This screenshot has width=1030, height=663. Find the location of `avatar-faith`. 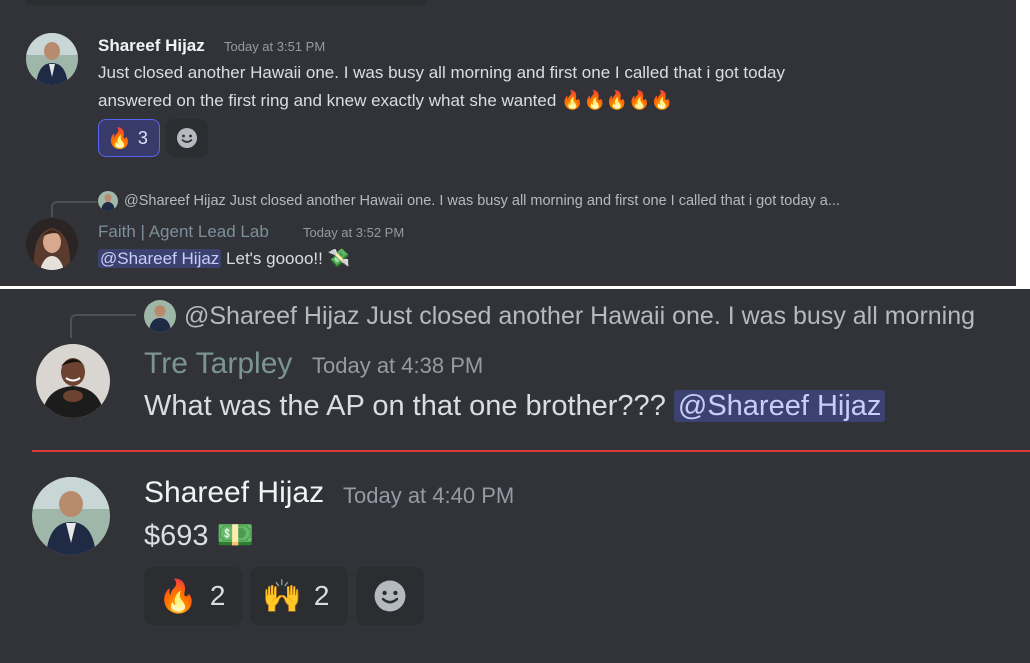

avatar-faith is located at coordinates (52, 244).